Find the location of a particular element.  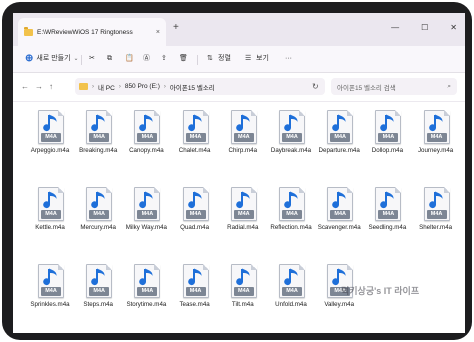

breadcrumb-drive: 850 Pro (E:) is located at coordinates (142, 86).